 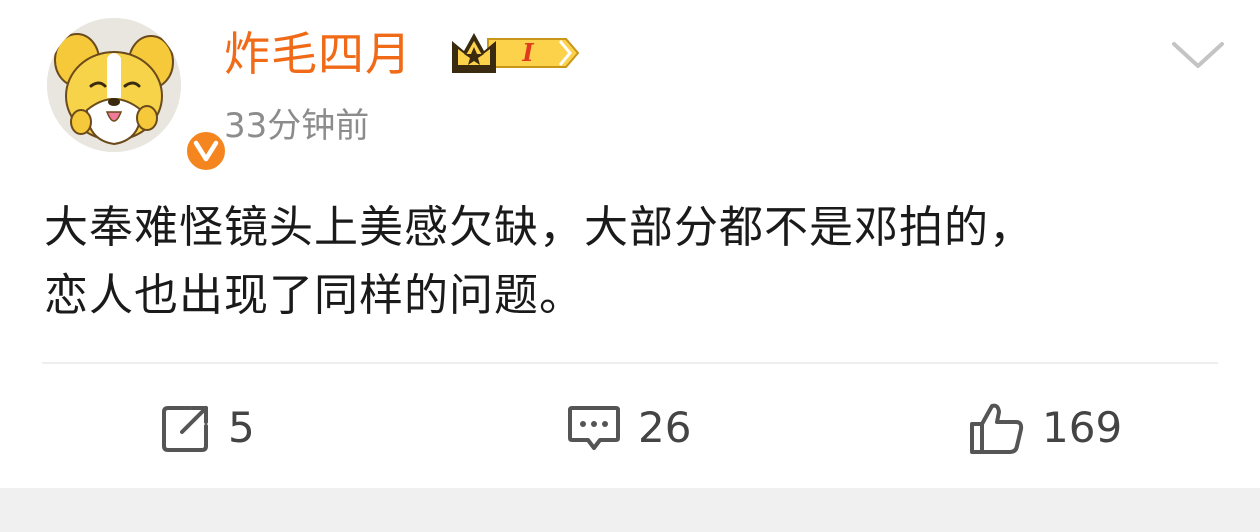 I want to click on feed-separator, so click(x=630, y=510).